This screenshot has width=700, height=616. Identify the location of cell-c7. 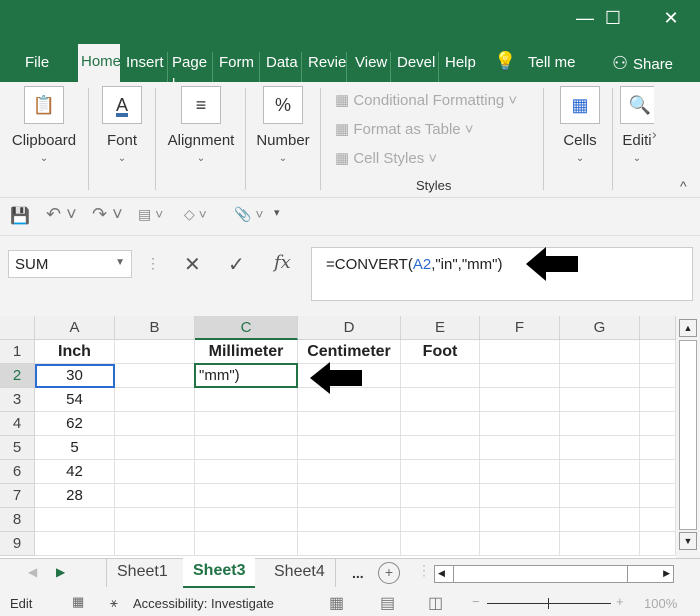
(246, 496).